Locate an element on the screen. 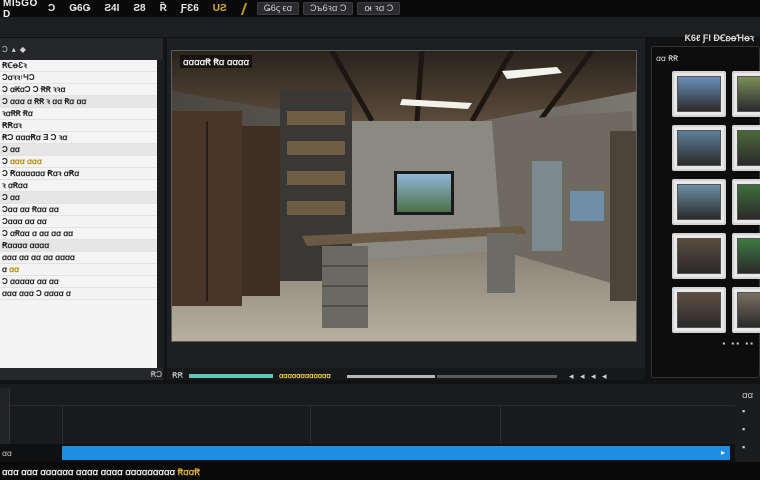 Image resolution: width=760 pixels, height=480 pixels. thumb-room is located at coordinates (699, 256).